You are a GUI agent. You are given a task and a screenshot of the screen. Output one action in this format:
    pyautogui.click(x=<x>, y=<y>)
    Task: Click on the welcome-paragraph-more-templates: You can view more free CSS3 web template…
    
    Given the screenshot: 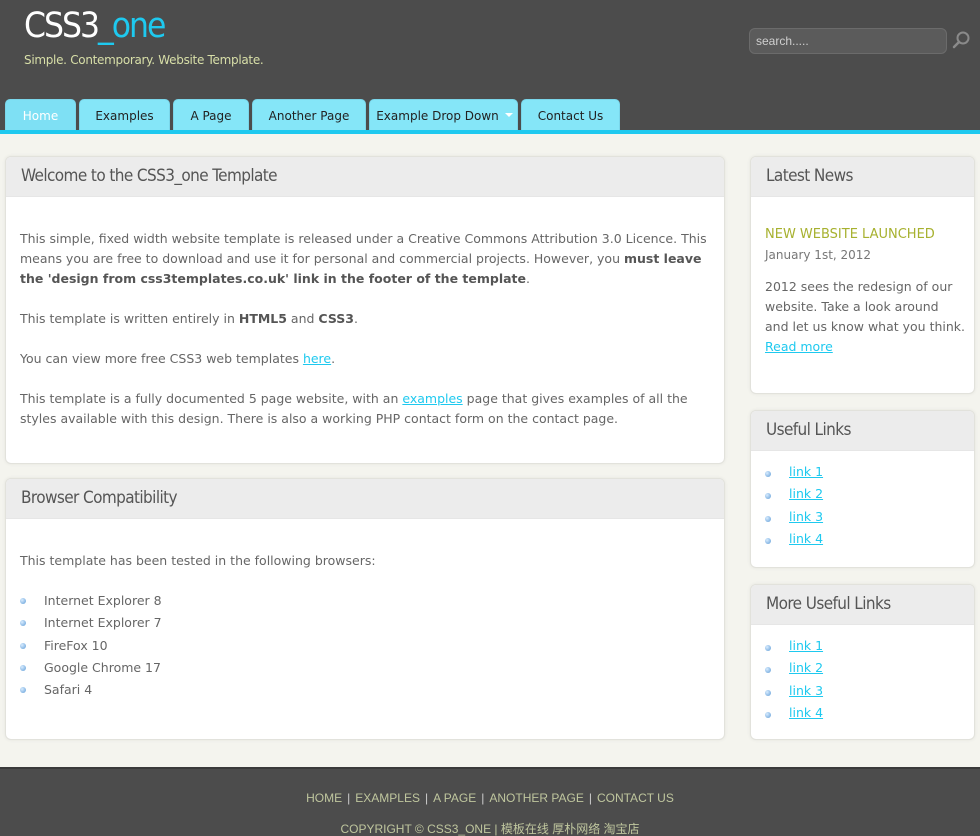 What is the action you would take?
    pyautogui.click(x=365, y=359)
    